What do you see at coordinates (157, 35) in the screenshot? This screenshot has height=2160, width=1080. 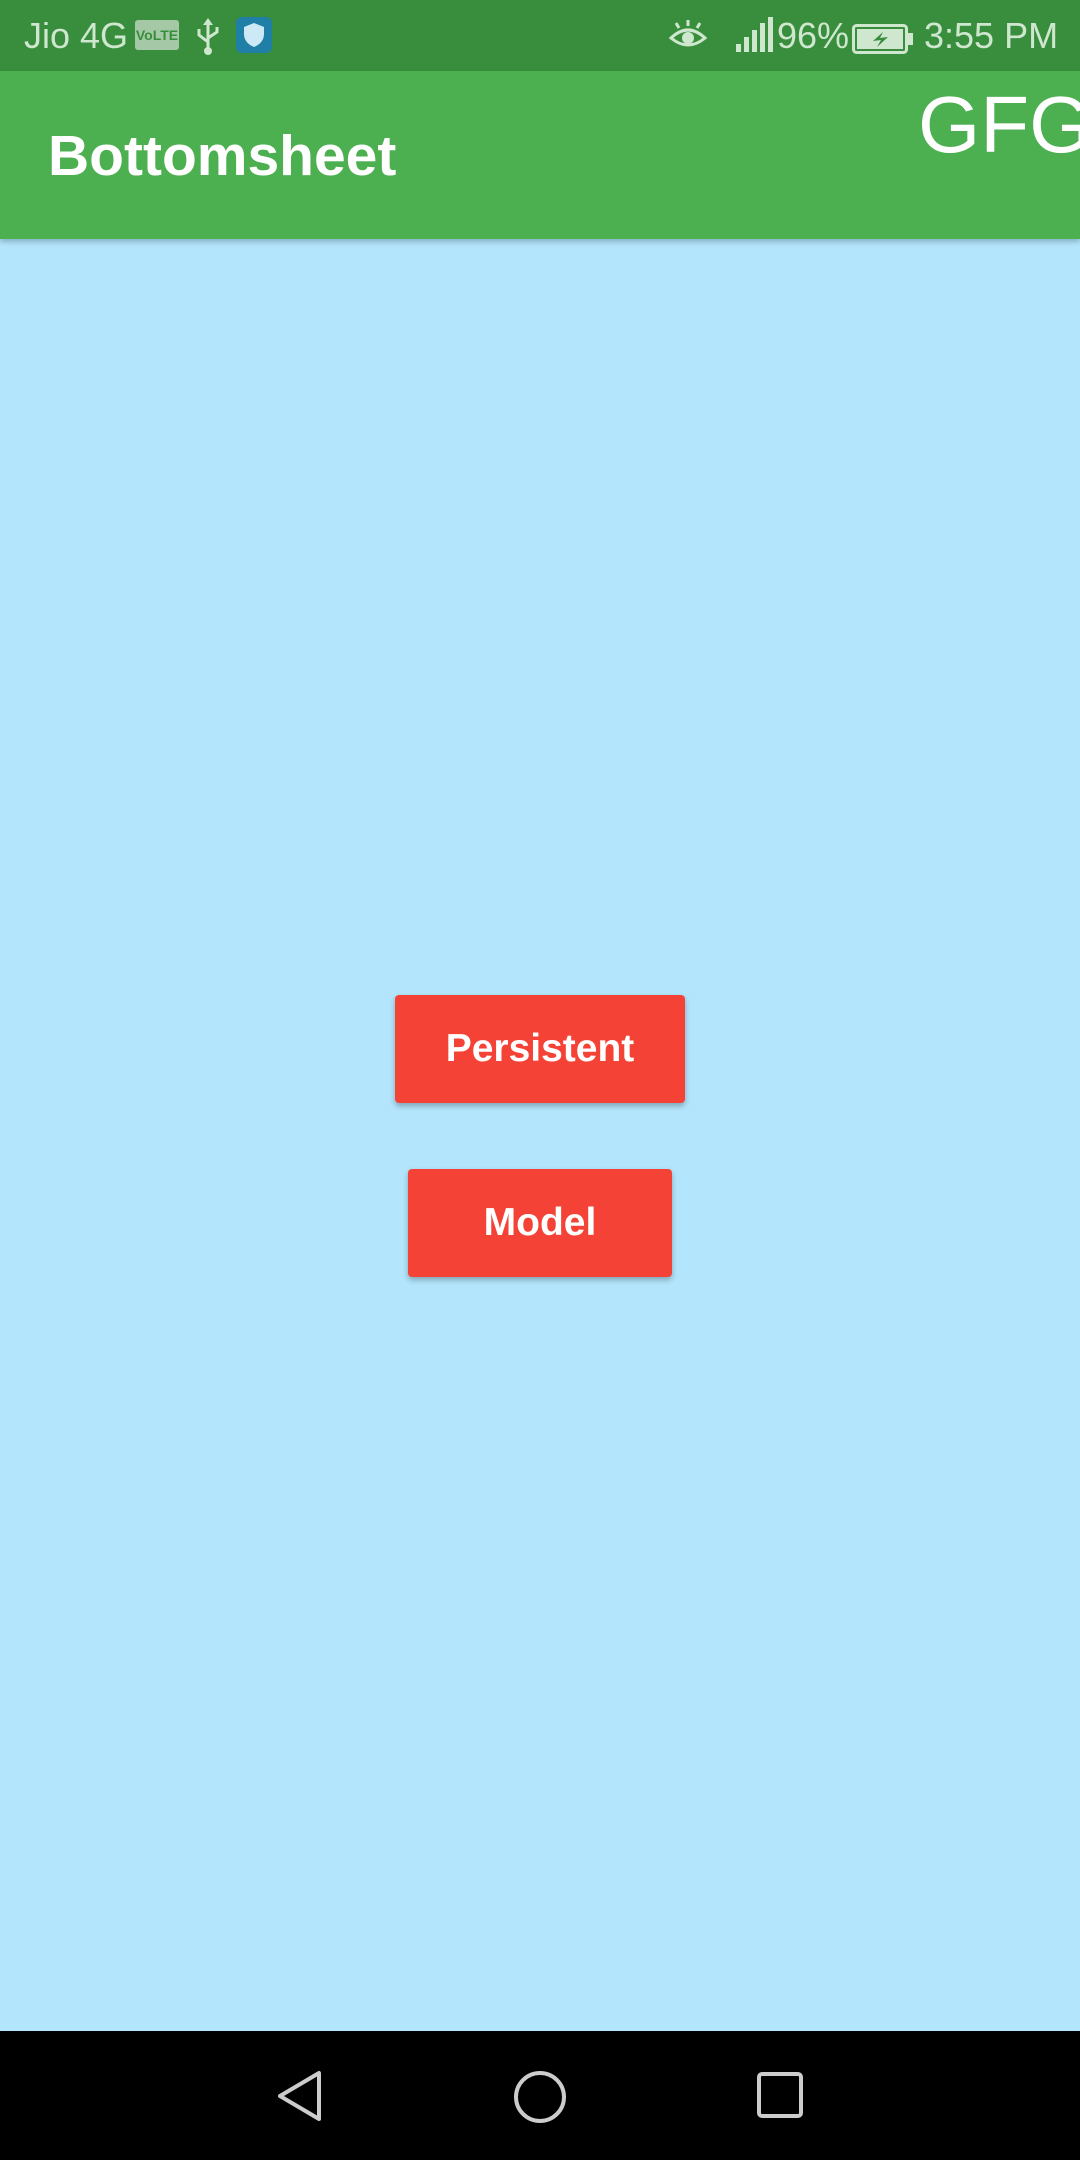 I see `volte-badge: VoLTE` at bounding box center [157, 35].